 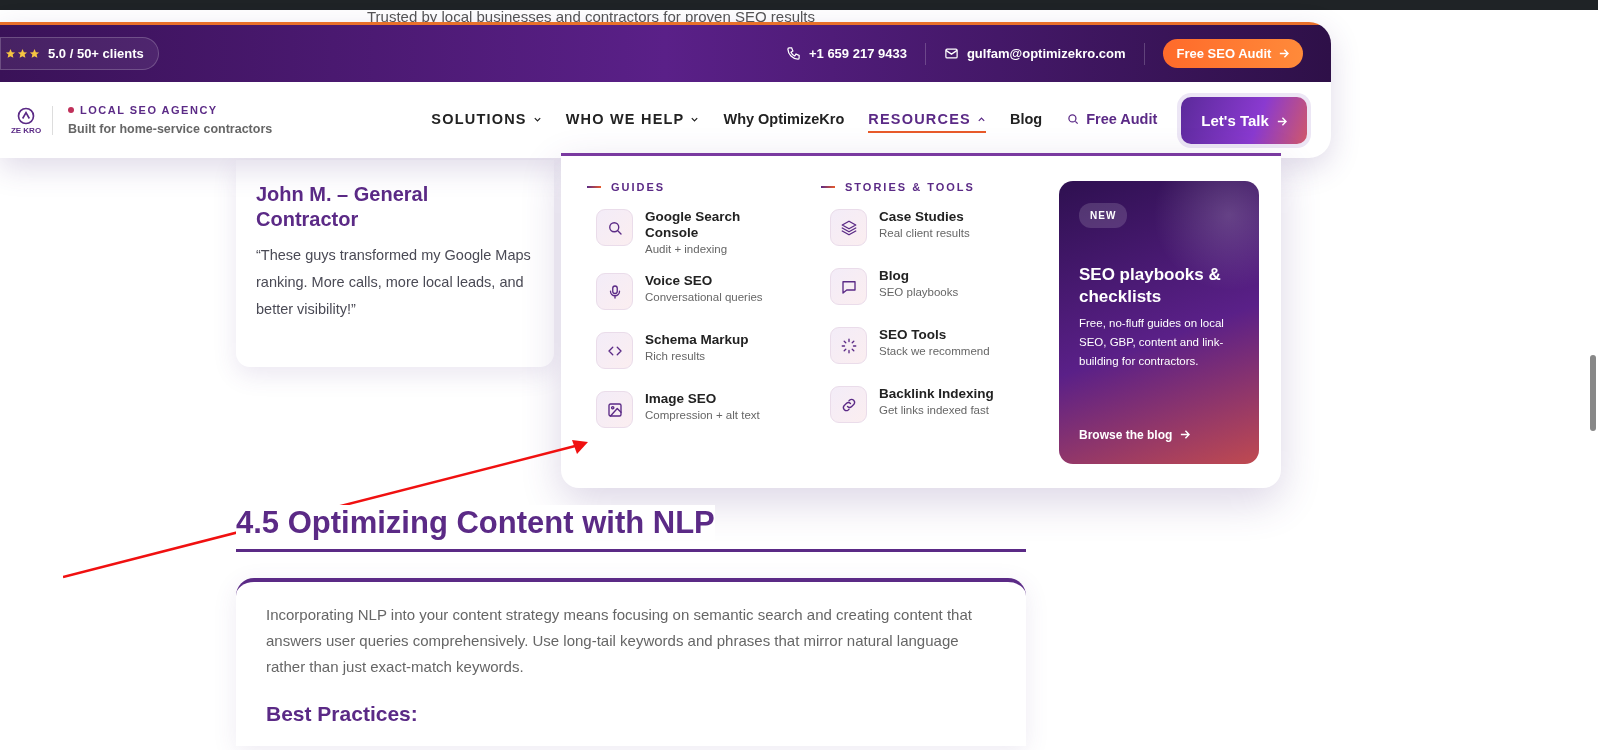 I want to click on layers-icon, so click(x=848, y=227).